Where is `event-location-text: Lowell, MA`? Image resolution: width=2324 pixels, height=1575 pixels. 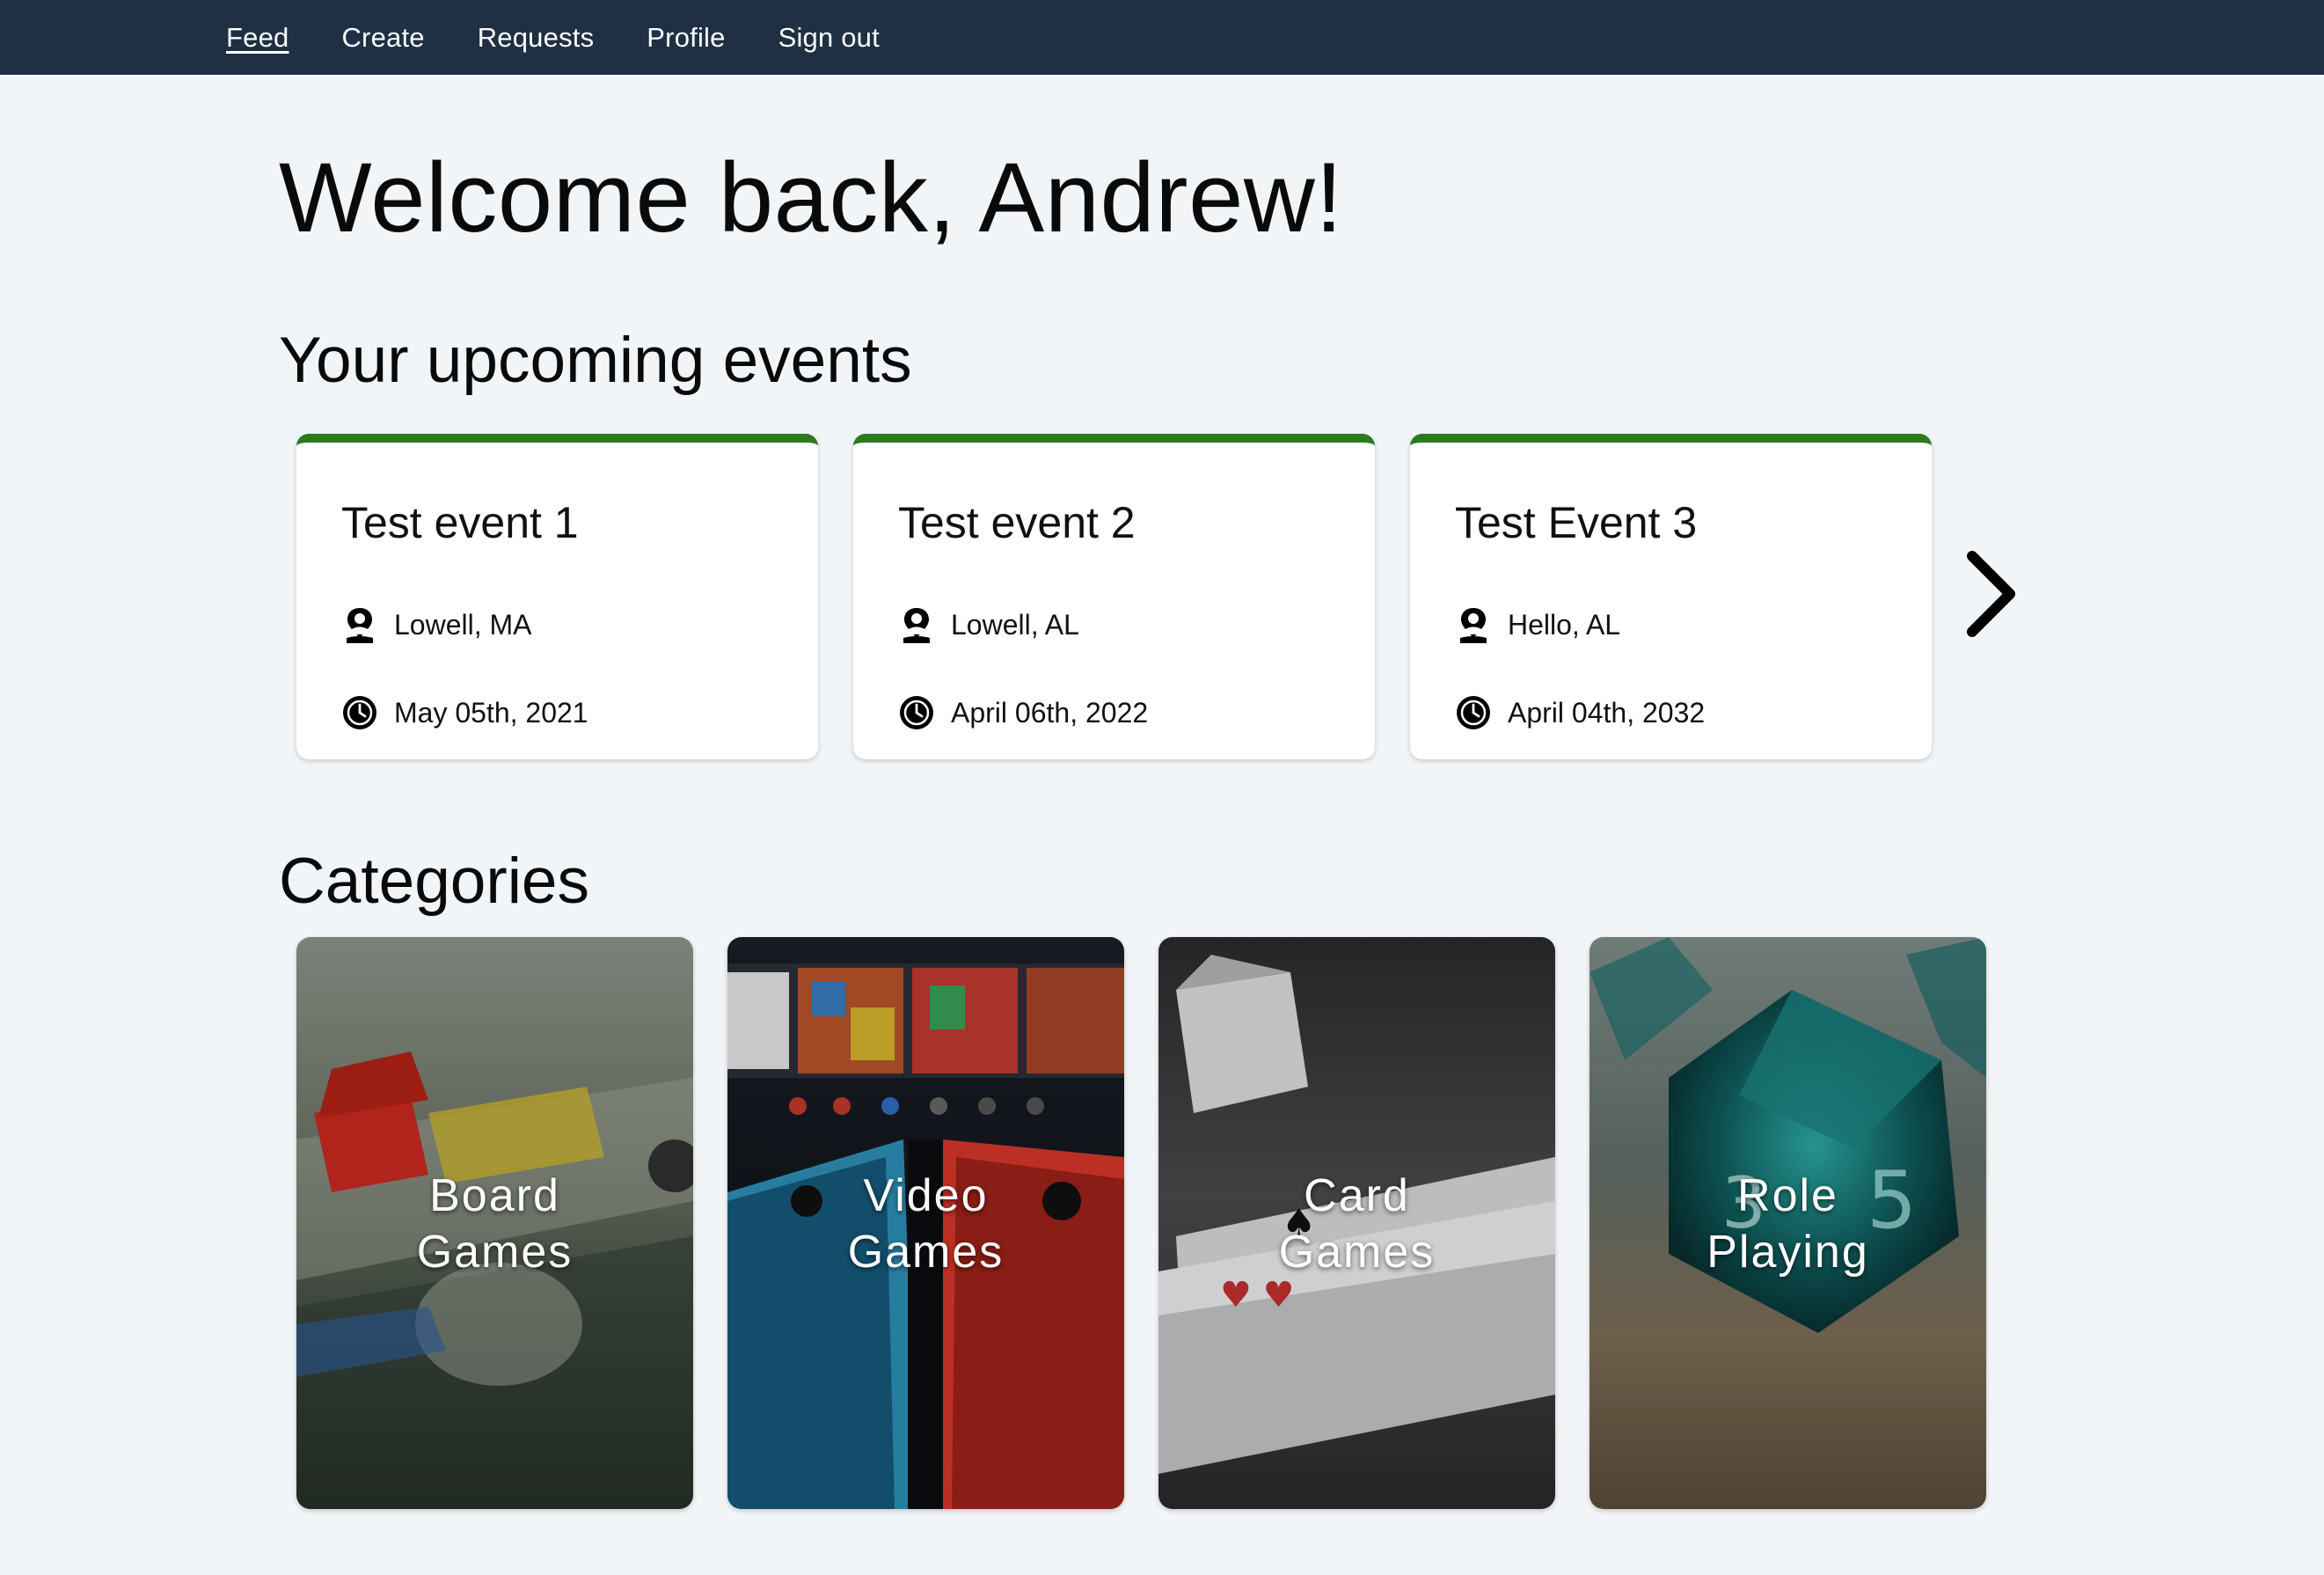
event-location-text: Lowell, MA is located at coordinates (463, 624).